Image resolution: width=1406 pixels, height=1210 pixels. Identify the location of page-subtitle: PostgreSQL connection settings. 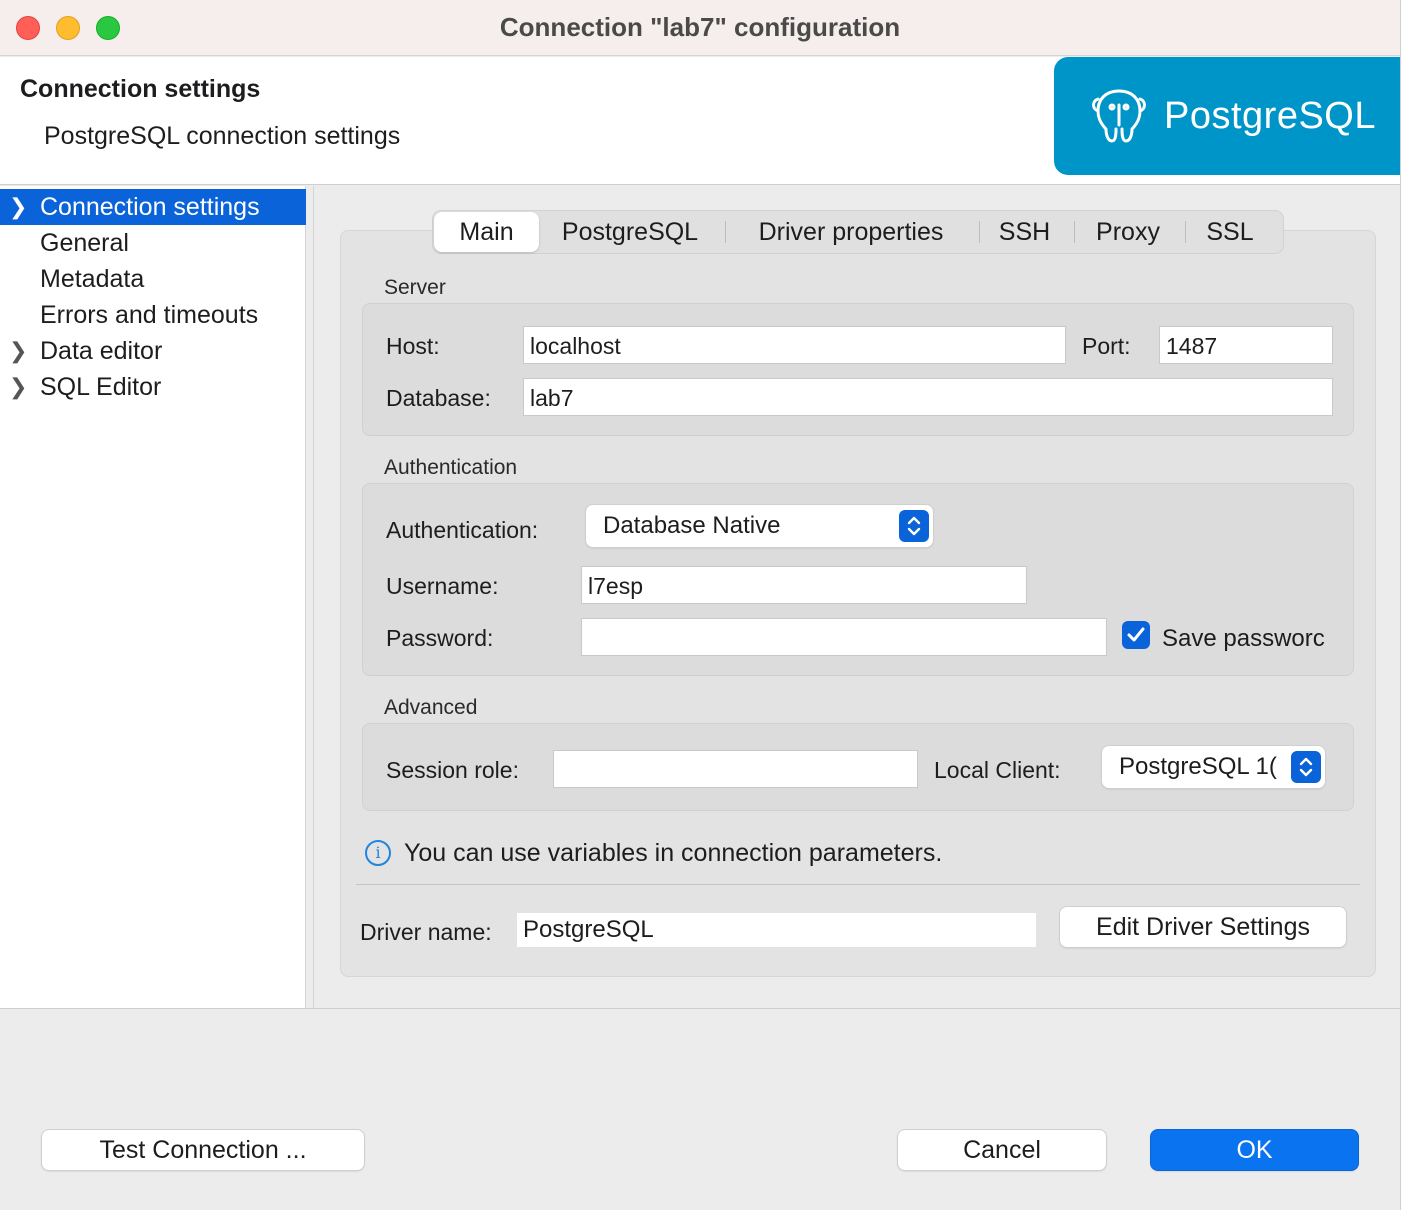
(222, 136).